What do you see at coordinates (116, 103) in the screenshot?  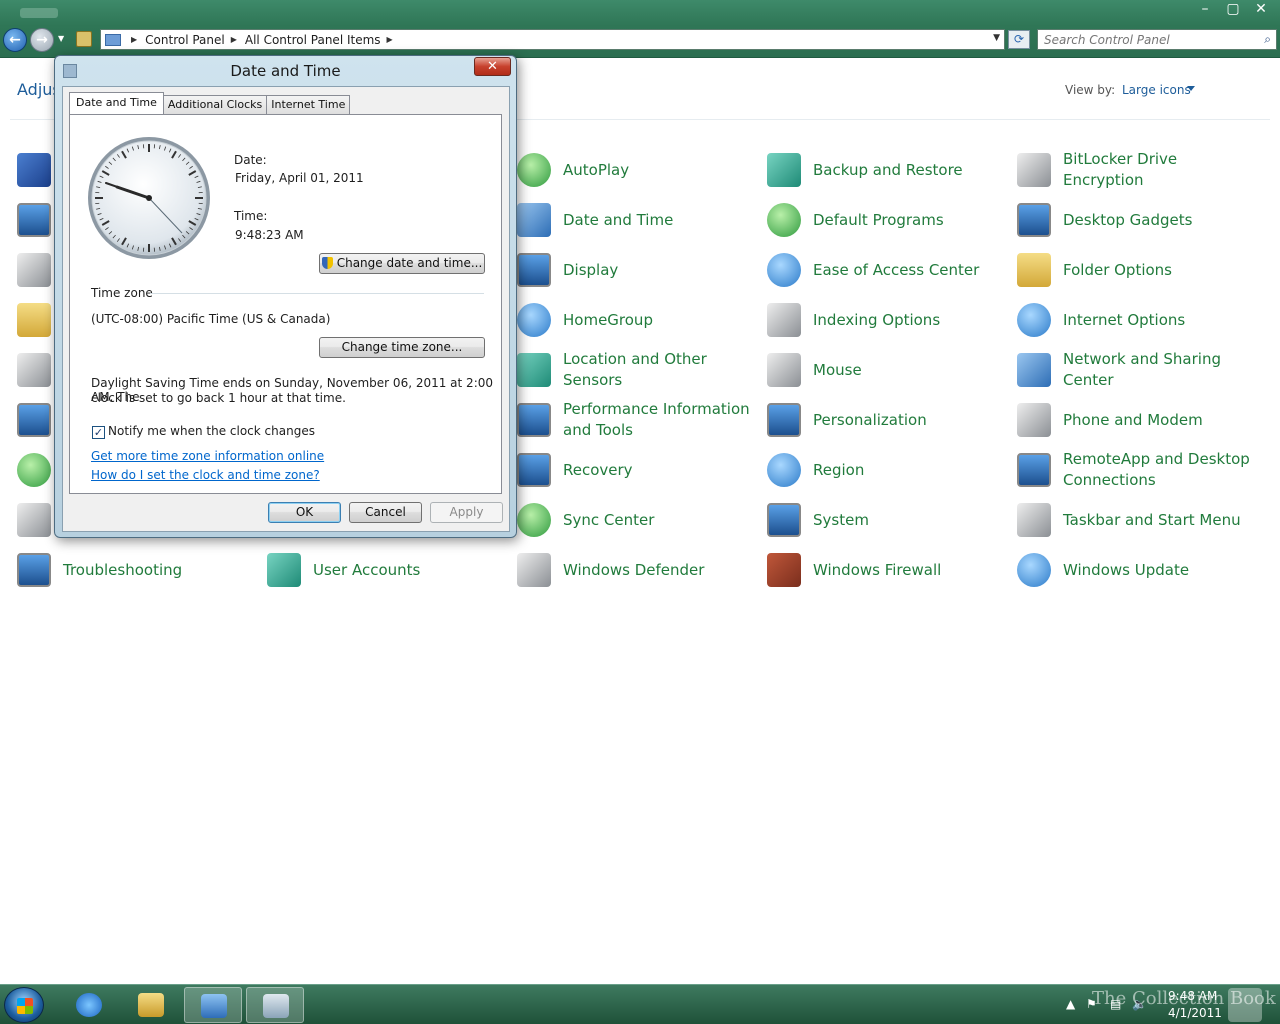 I see `tab-date-and-time: Date and Time` at bounding box center [116, 103].